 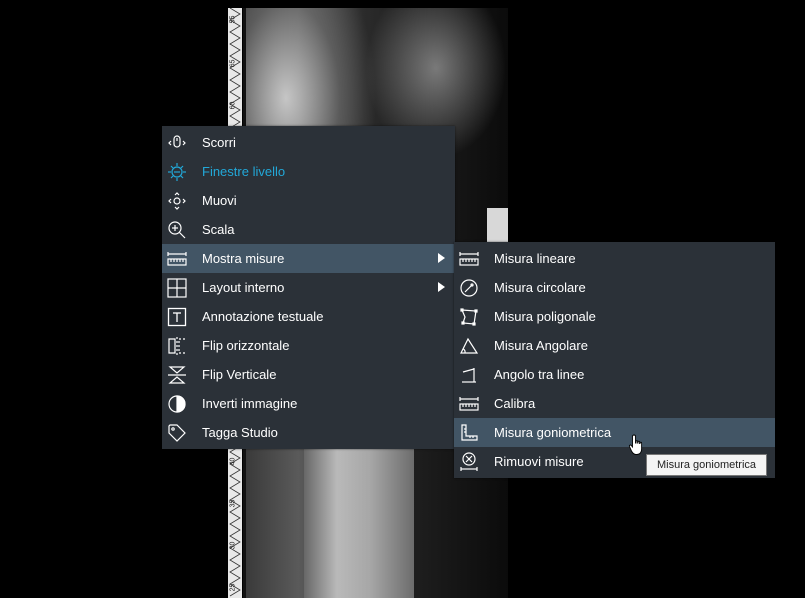 What do you see at coordinates (233, 63) in the screenshot?
I see `ruler-label: 65` at bounding box center [233, 63].